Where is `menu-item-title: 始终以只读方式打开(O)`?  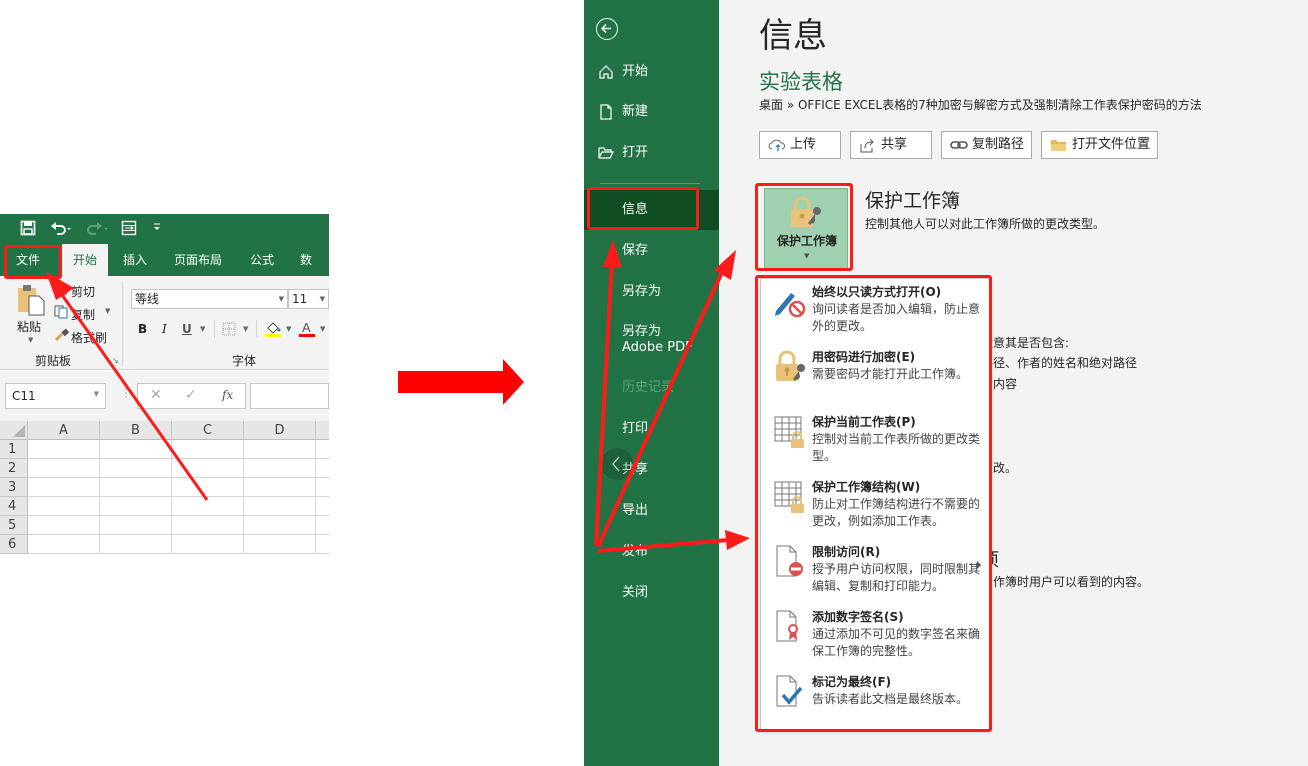 menu-item-title: 始终以只读方式打开(O) is located at coordinates (877, 292).